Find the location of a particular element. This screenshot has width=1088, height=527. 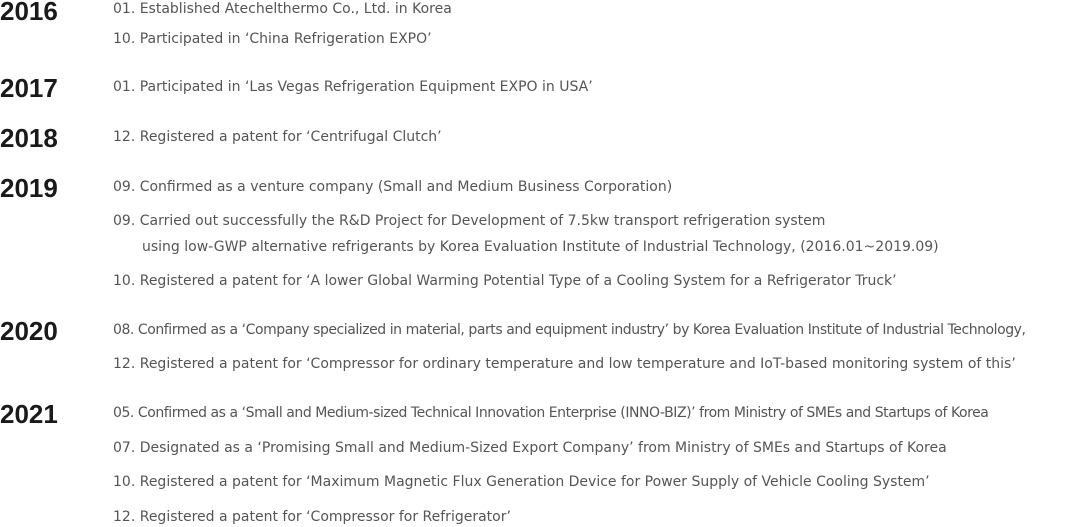

year-label-2019: 2019 is located at coordinates (29, 188).